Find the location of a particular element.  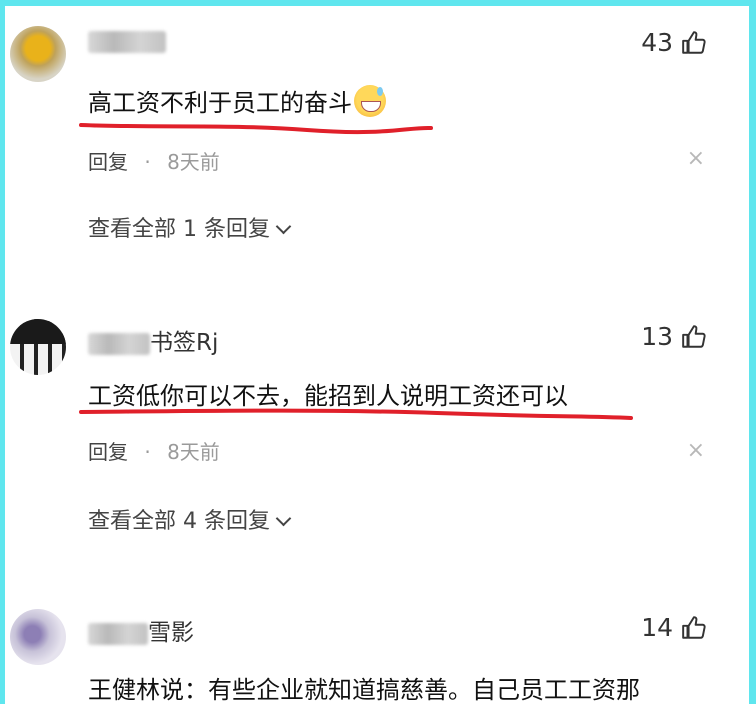

username is located at coordinates (127, 41).